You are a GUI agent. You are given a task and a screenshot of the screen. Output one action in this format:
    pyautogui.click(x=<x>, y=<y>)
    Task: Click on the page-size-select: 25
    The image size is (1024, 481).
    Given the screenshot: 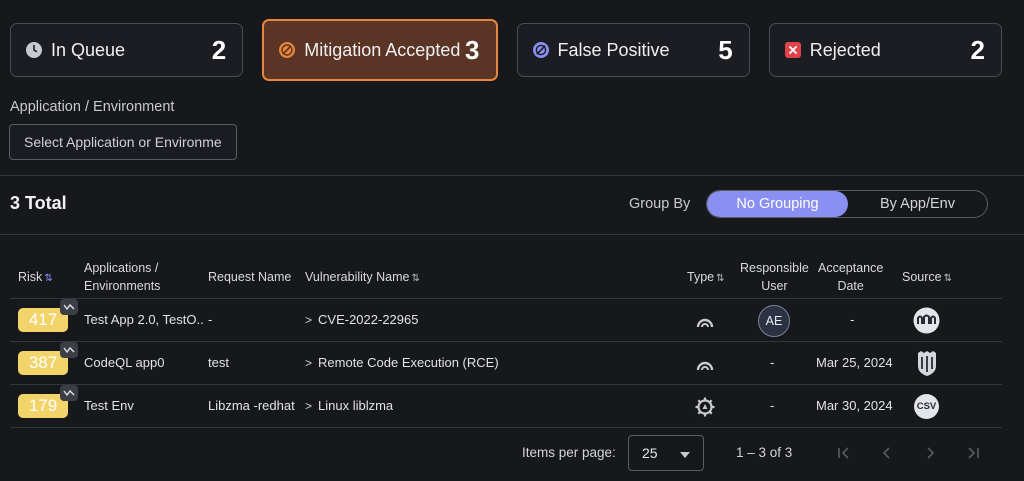 What is the action you would take?
    pyautogui.click(x=666, y=453)
    